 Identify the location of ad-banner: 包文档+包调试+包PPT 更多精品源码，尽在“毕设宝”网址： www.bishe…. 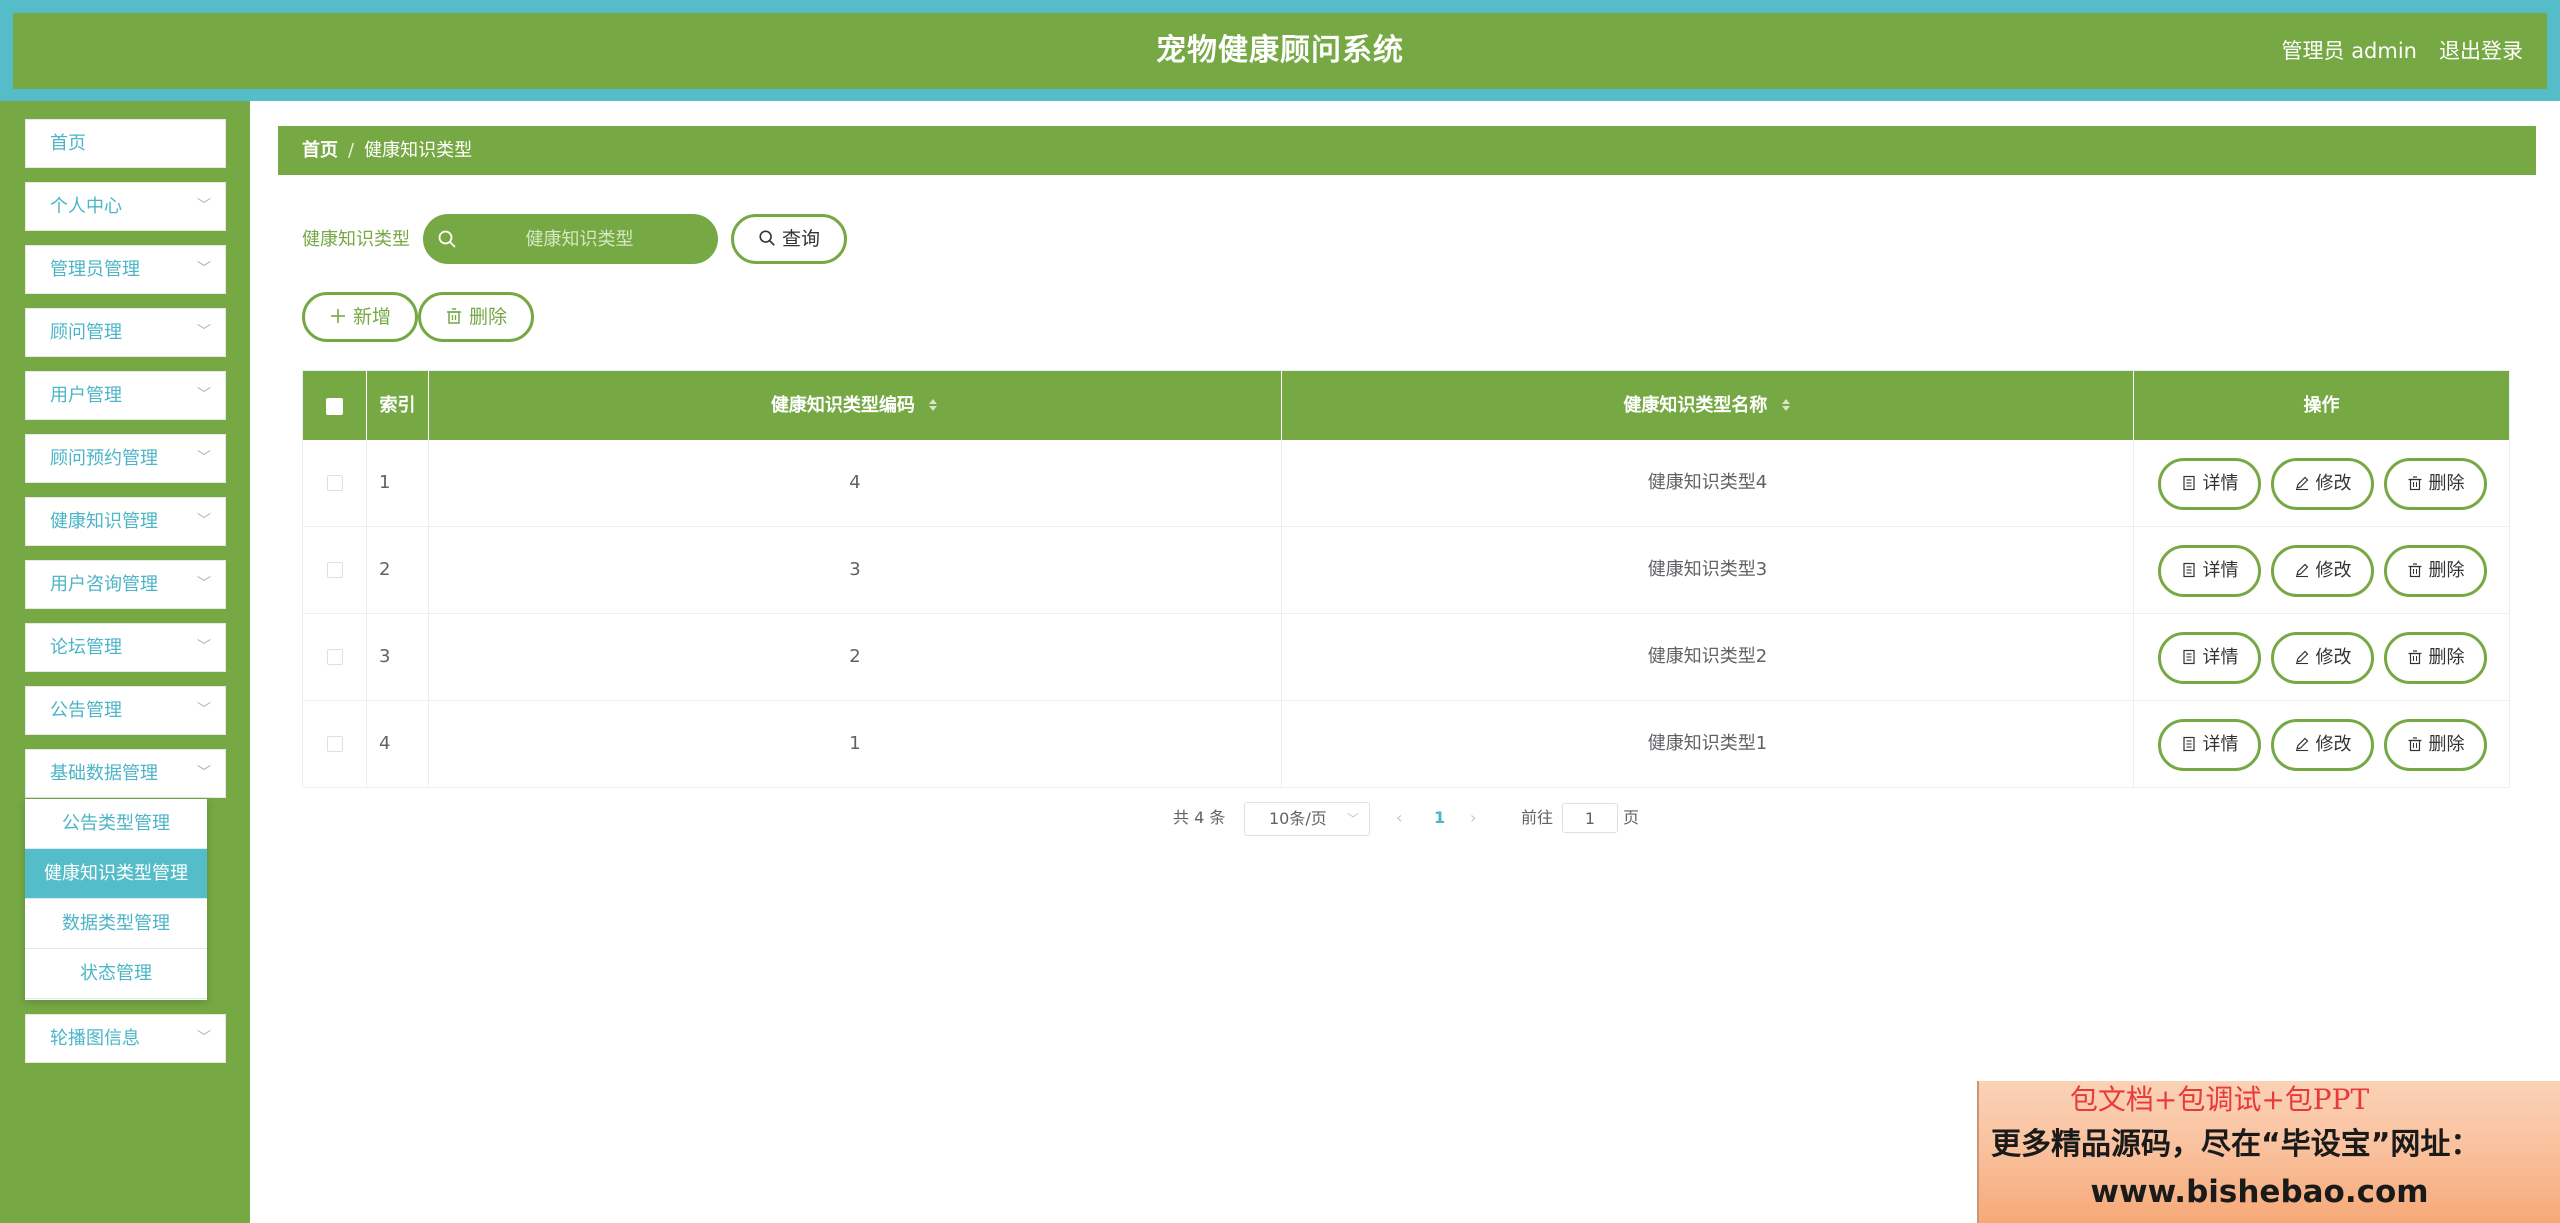
(2268, 1152).